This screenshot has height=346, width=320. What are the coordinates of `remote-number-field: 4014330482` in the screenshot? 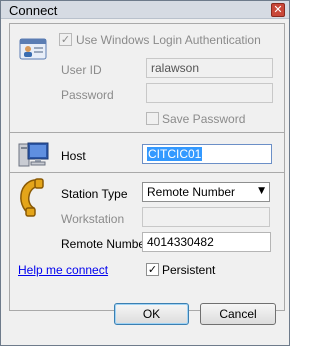 It's located at (206, 242).